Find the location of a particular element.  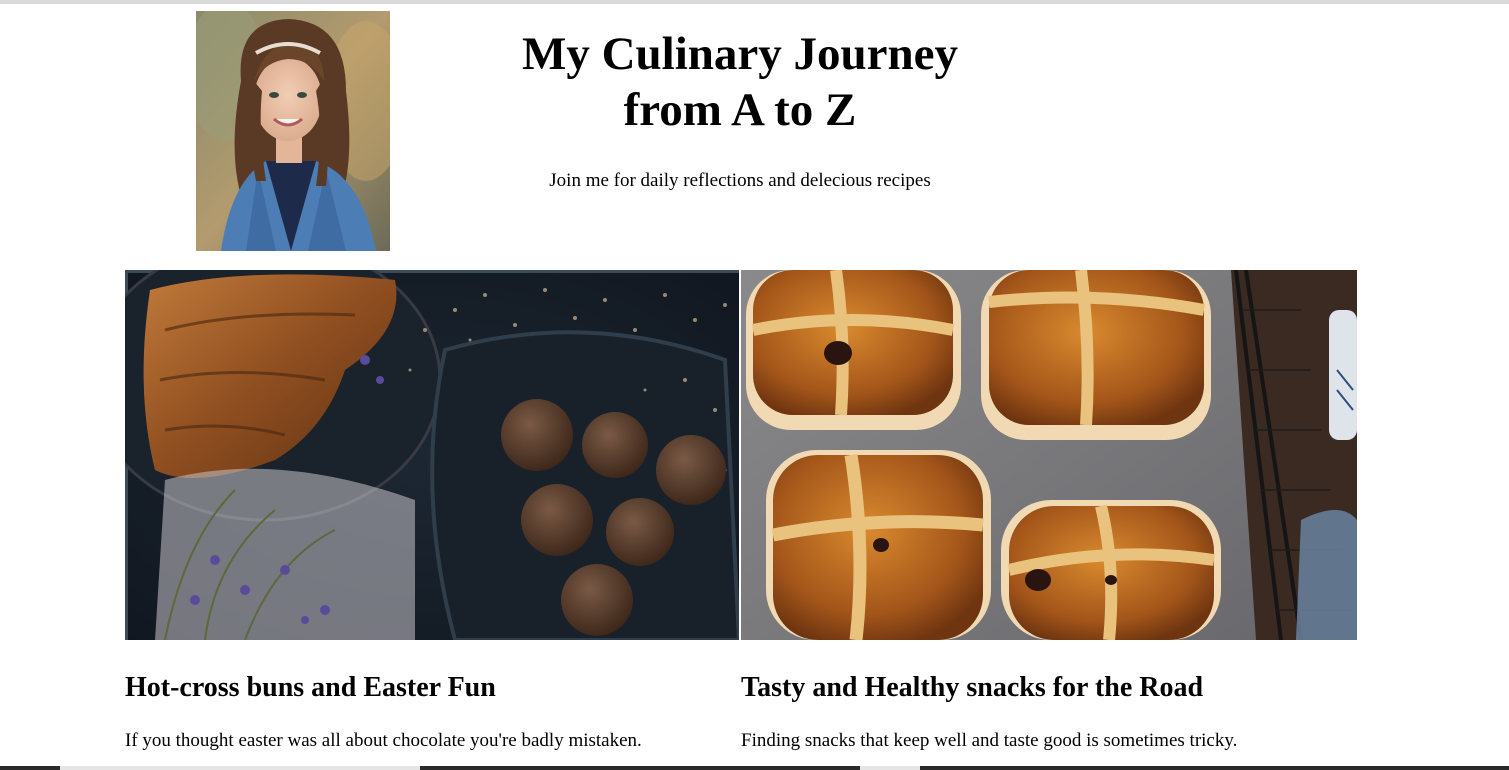

profile-photo is located at coordinates (293, 131).